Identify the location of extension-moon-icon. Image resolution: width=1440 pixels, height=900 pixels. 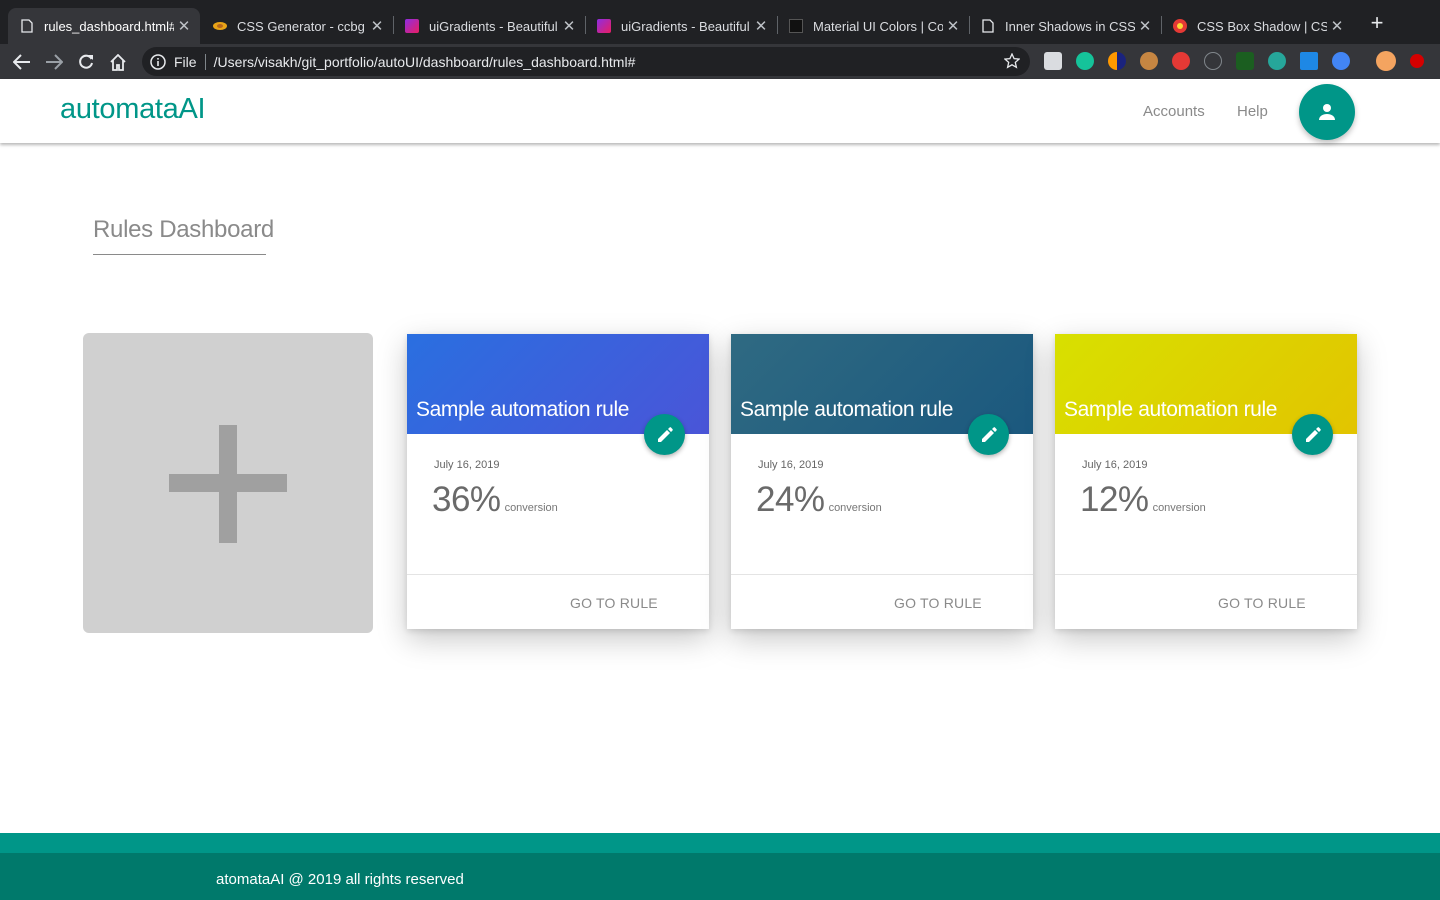
(1117, 61).